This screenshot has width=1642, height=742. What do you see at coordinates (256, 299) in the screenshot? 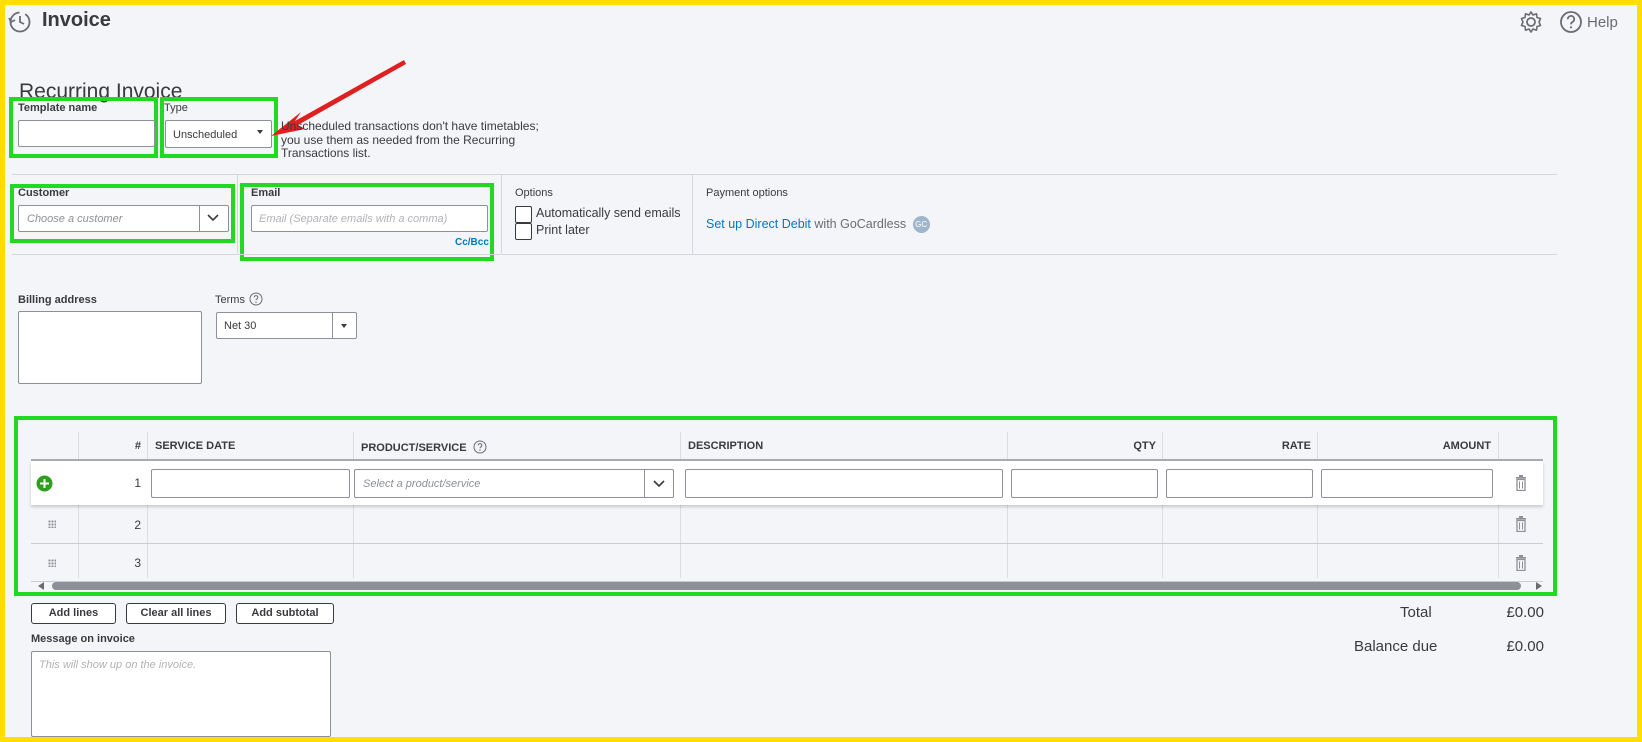
I see `terms-help-icon` at bounding box center [256, 299].